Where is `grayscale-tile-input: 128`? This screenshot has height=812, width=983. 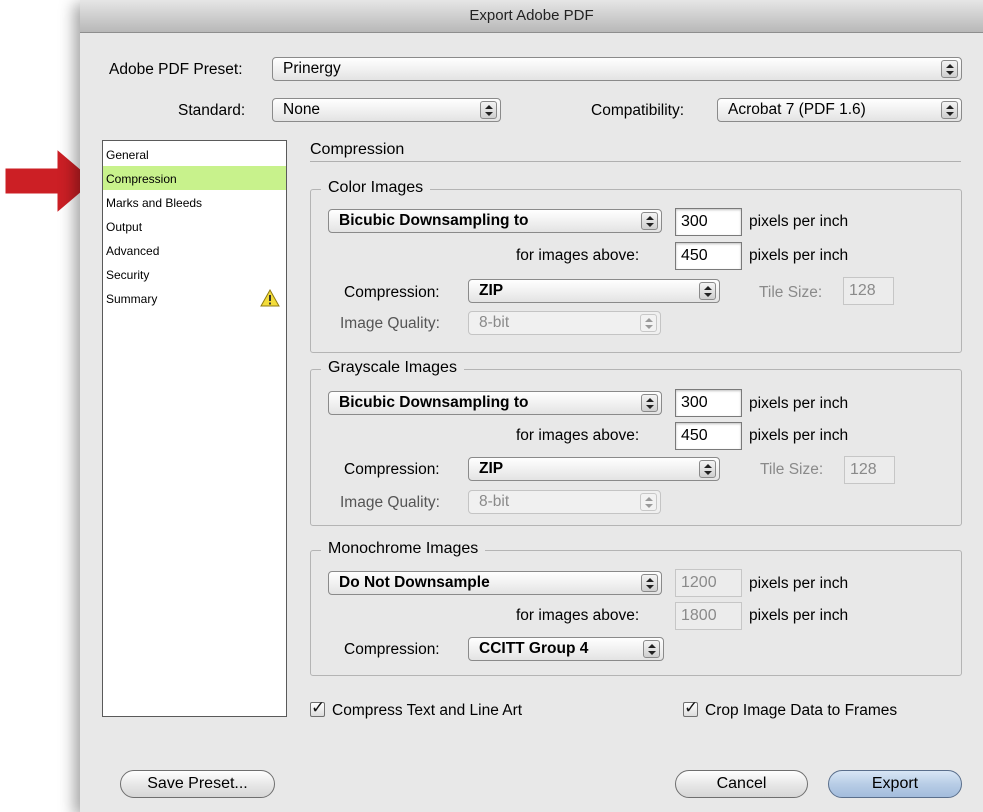
grayscale-tile-input: 128 is located at coordinates (869, 470).